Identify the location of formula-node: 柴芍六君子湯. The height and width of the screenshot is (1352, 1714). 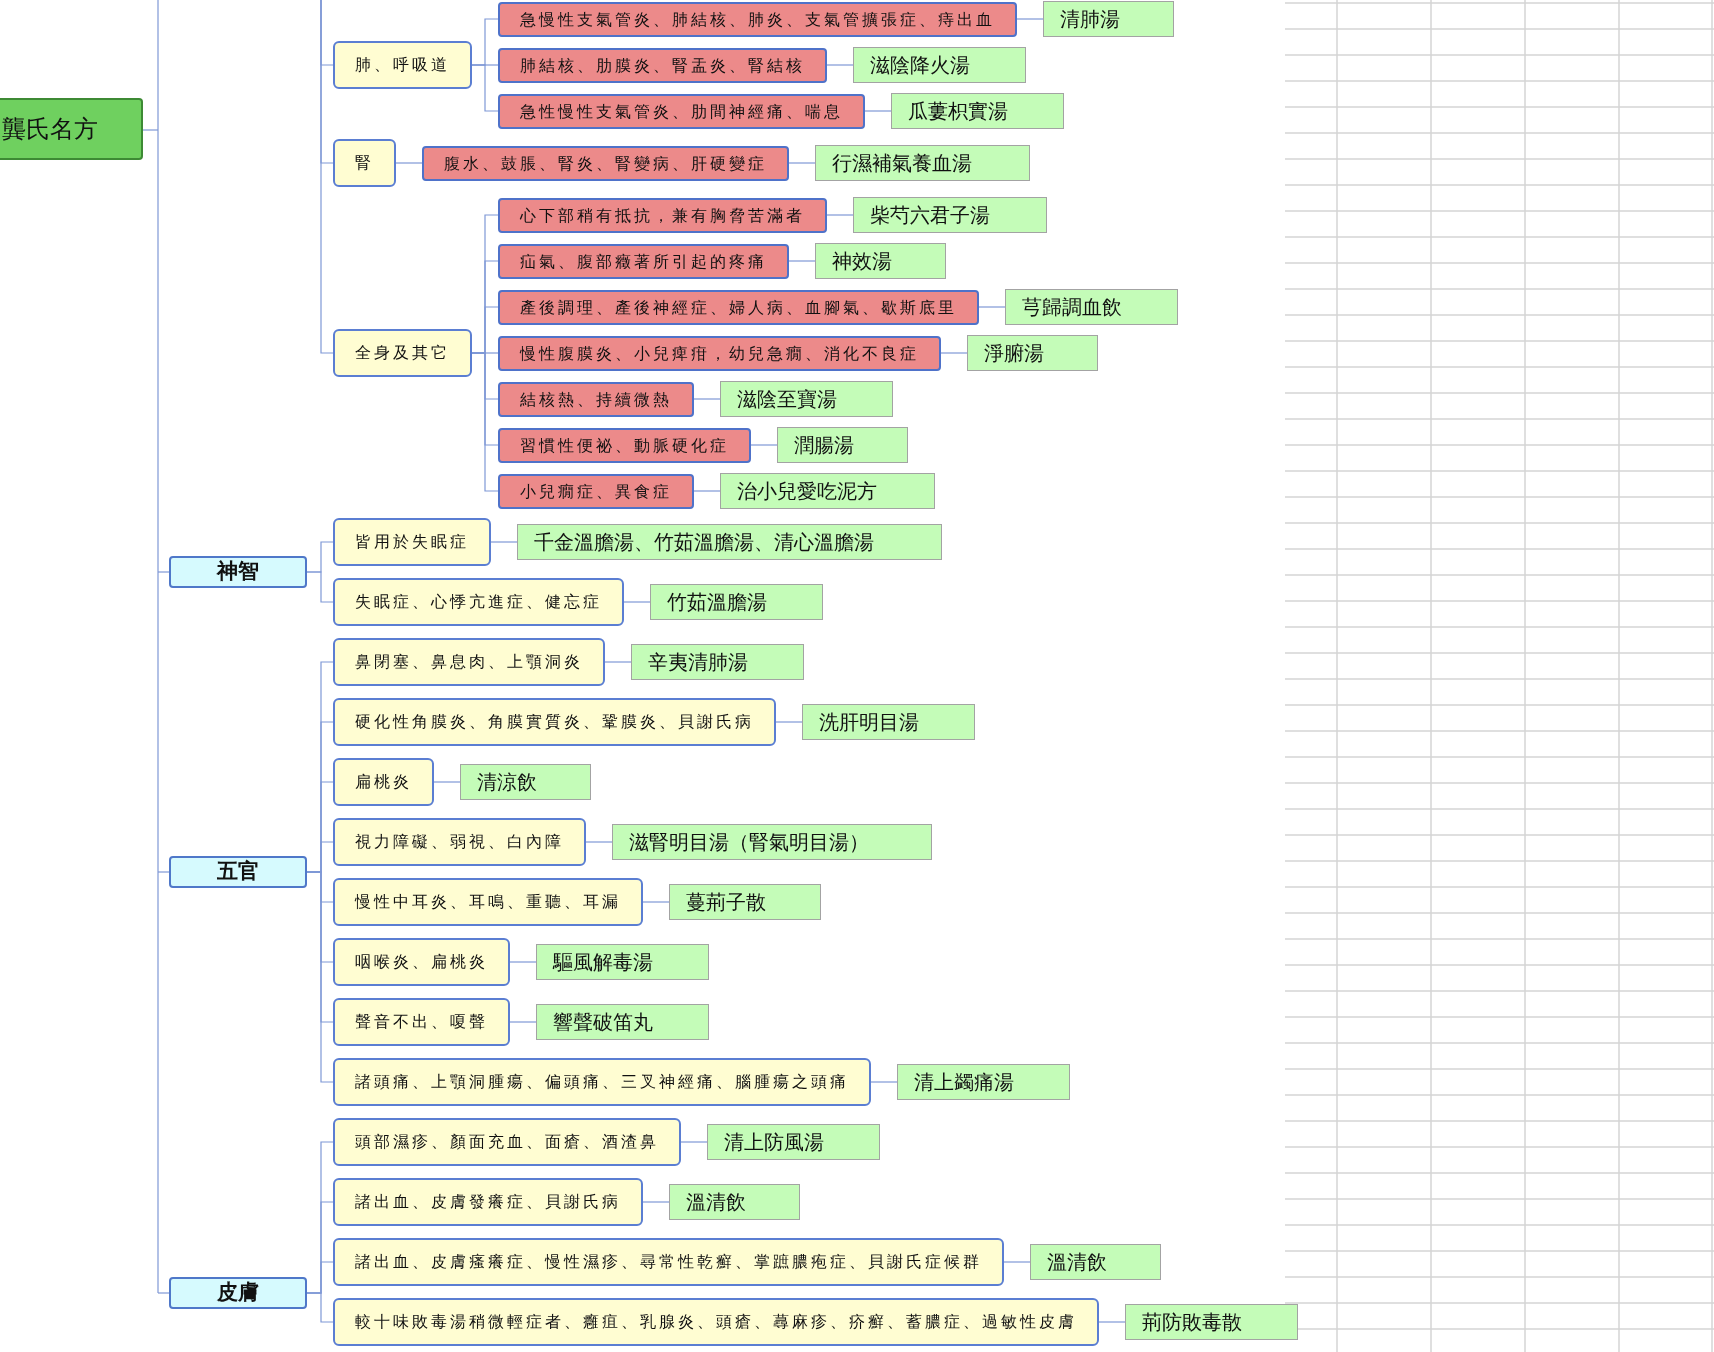
(950, 215).